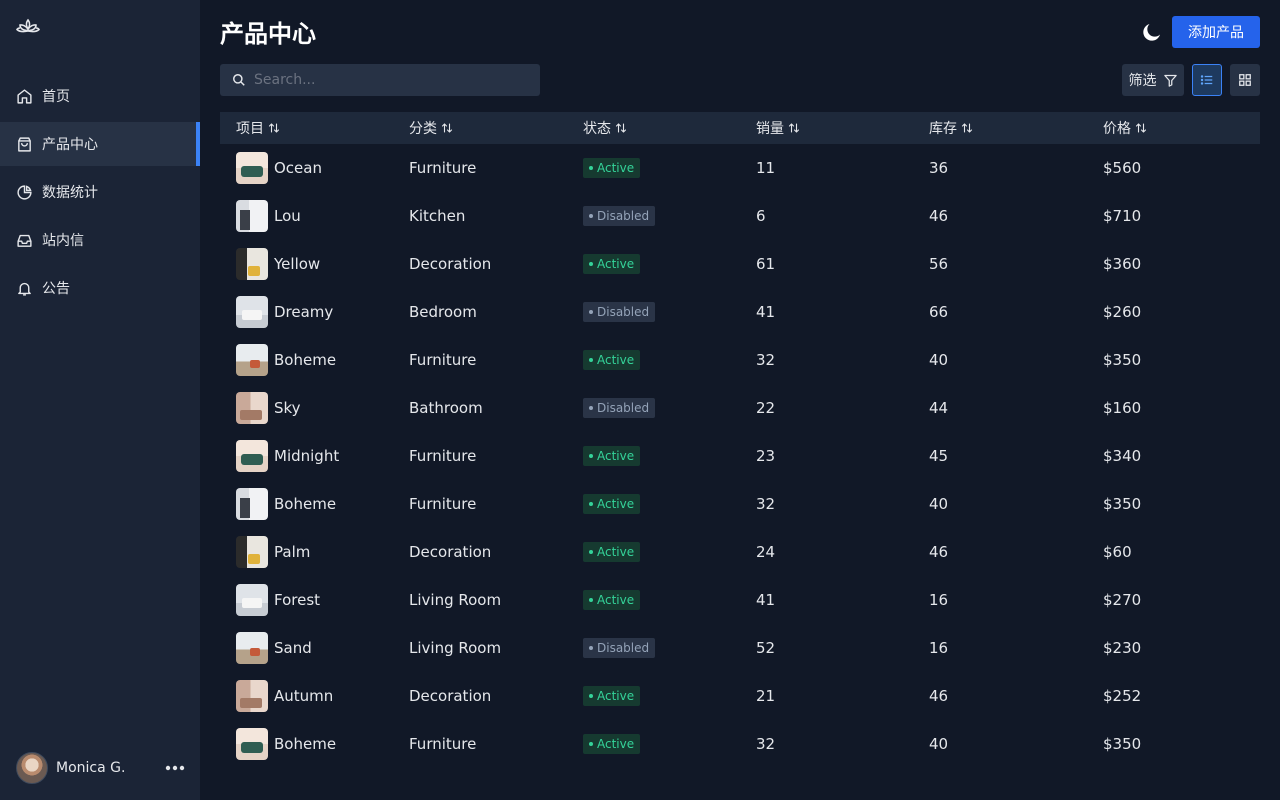 This screenshot has height=800, width=1280. I want to click on shopping-bag-icon, so click(24, 144).